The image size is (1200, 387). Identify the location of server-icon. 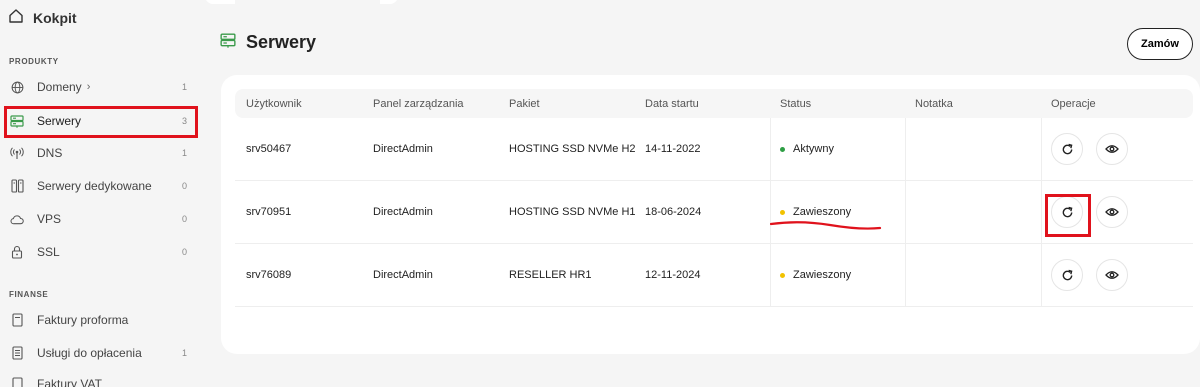
(228, 43).